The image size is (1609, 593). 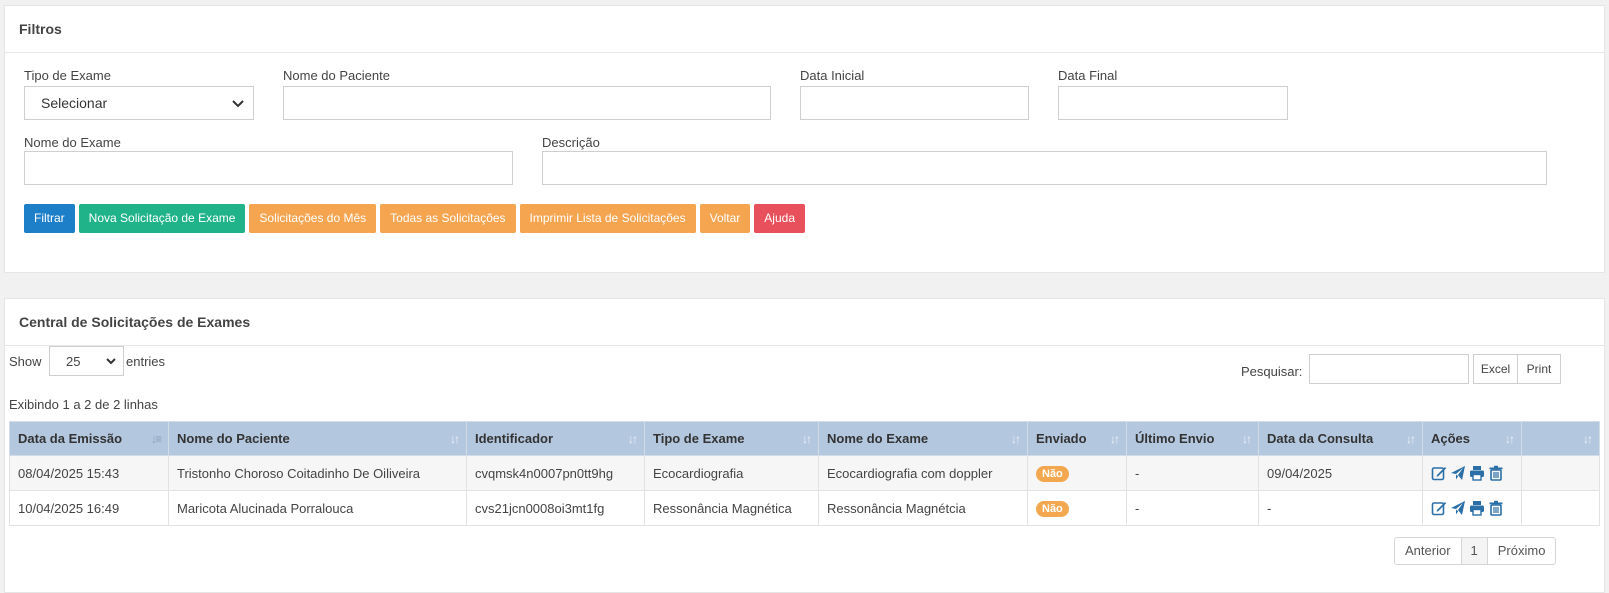 What do you see at coordinates (1539, 369) in the screenshot?
I see `print-button: Print` at bounding box center [1539, 369].